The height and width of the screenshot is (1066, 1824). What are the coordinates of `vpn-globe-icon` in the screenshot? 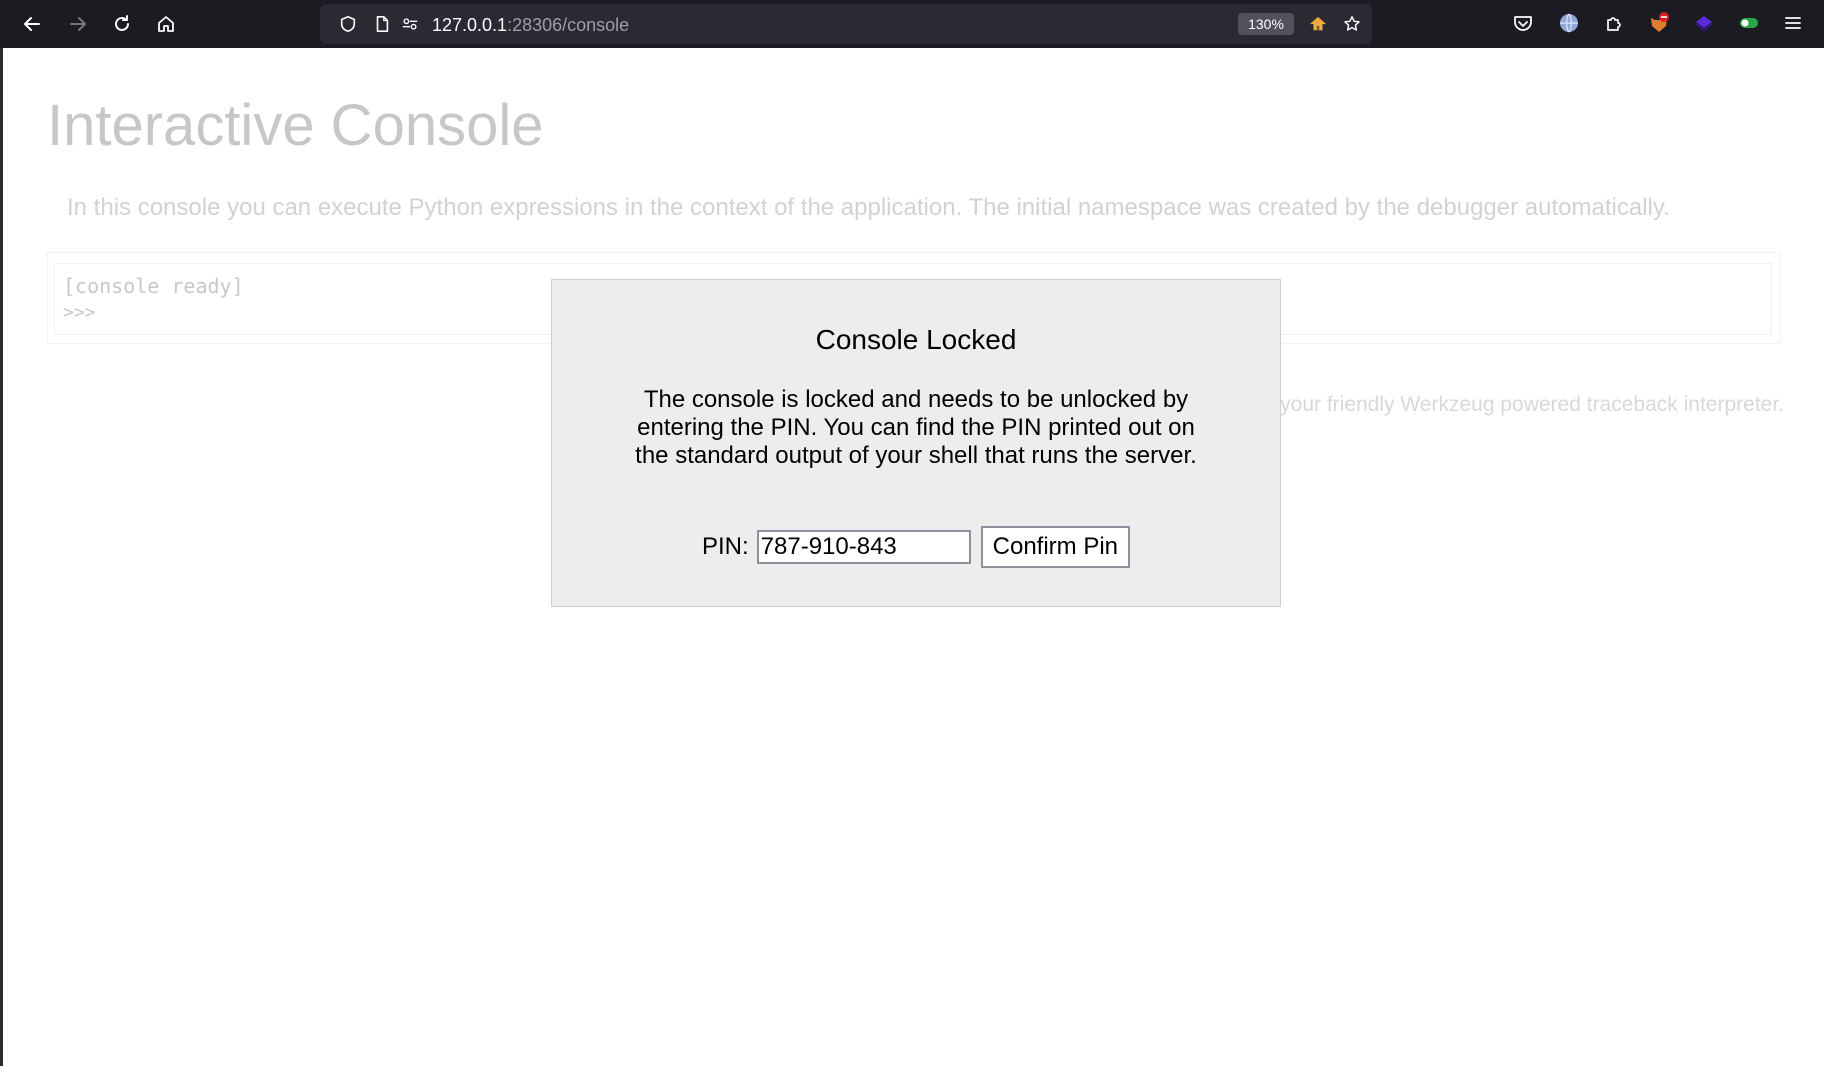 It's located at (1569, 23).